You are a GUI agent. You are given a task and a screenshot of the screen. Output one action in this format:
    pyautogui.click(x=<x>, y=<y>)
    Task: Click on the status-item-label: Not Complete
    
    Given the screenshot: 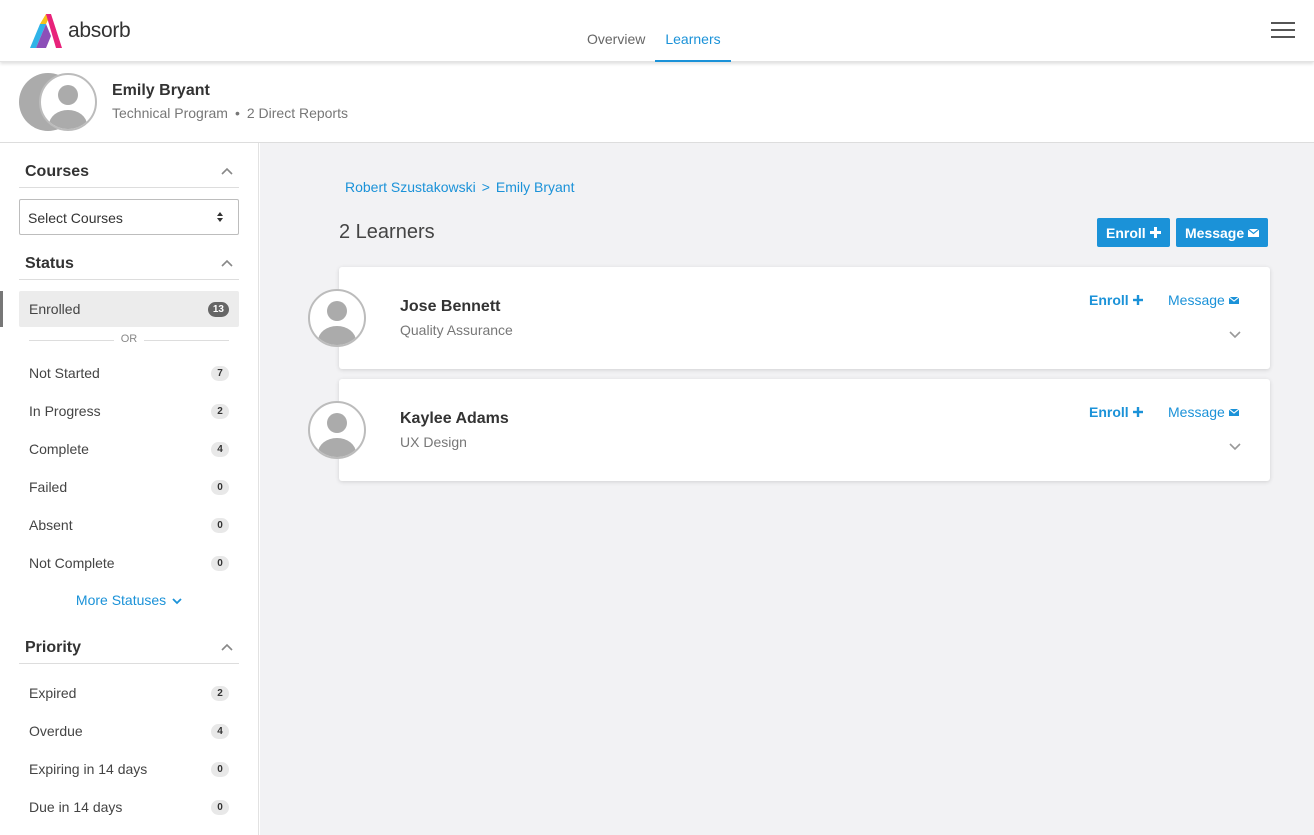 What is the action you would take?
    pyautogui.click(x=72, y=563)
    